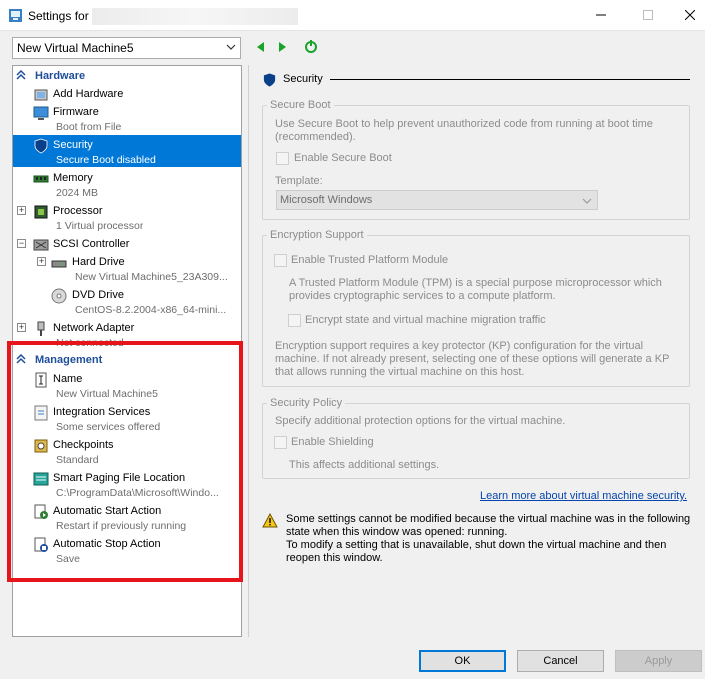  Describe the element at coordinates (332, 442) in the screenshot. I see `enable-shielding-label: Enable Shielding` at that location.